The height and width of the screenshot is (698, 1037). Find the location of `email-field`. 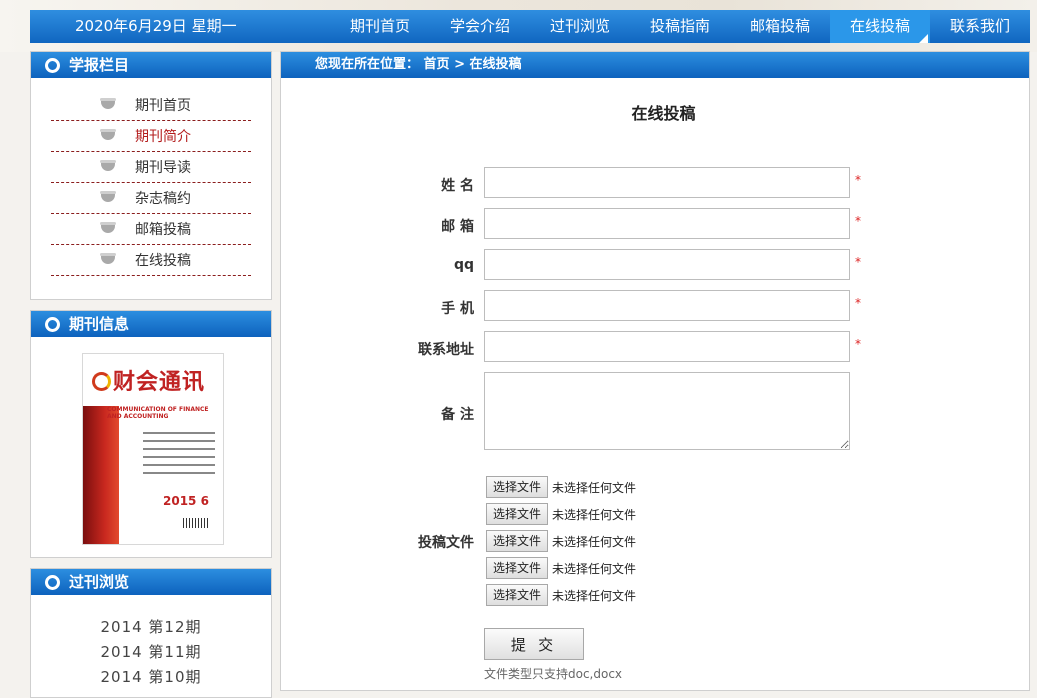

email-field is located at coordinates (667, 223).